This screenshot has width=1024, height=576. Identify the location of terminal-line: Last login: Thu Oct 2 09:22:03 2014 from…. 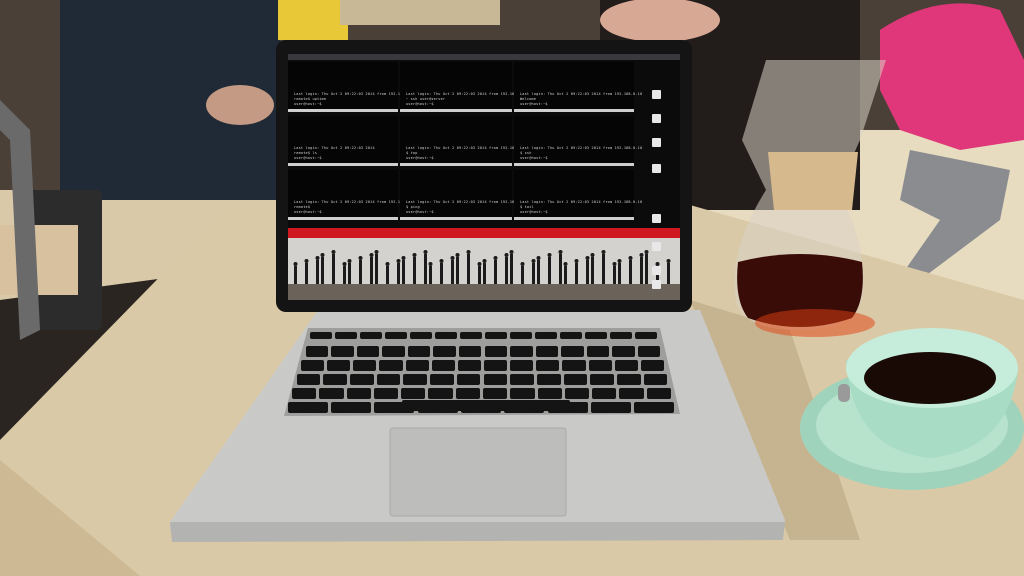
(581, 148).